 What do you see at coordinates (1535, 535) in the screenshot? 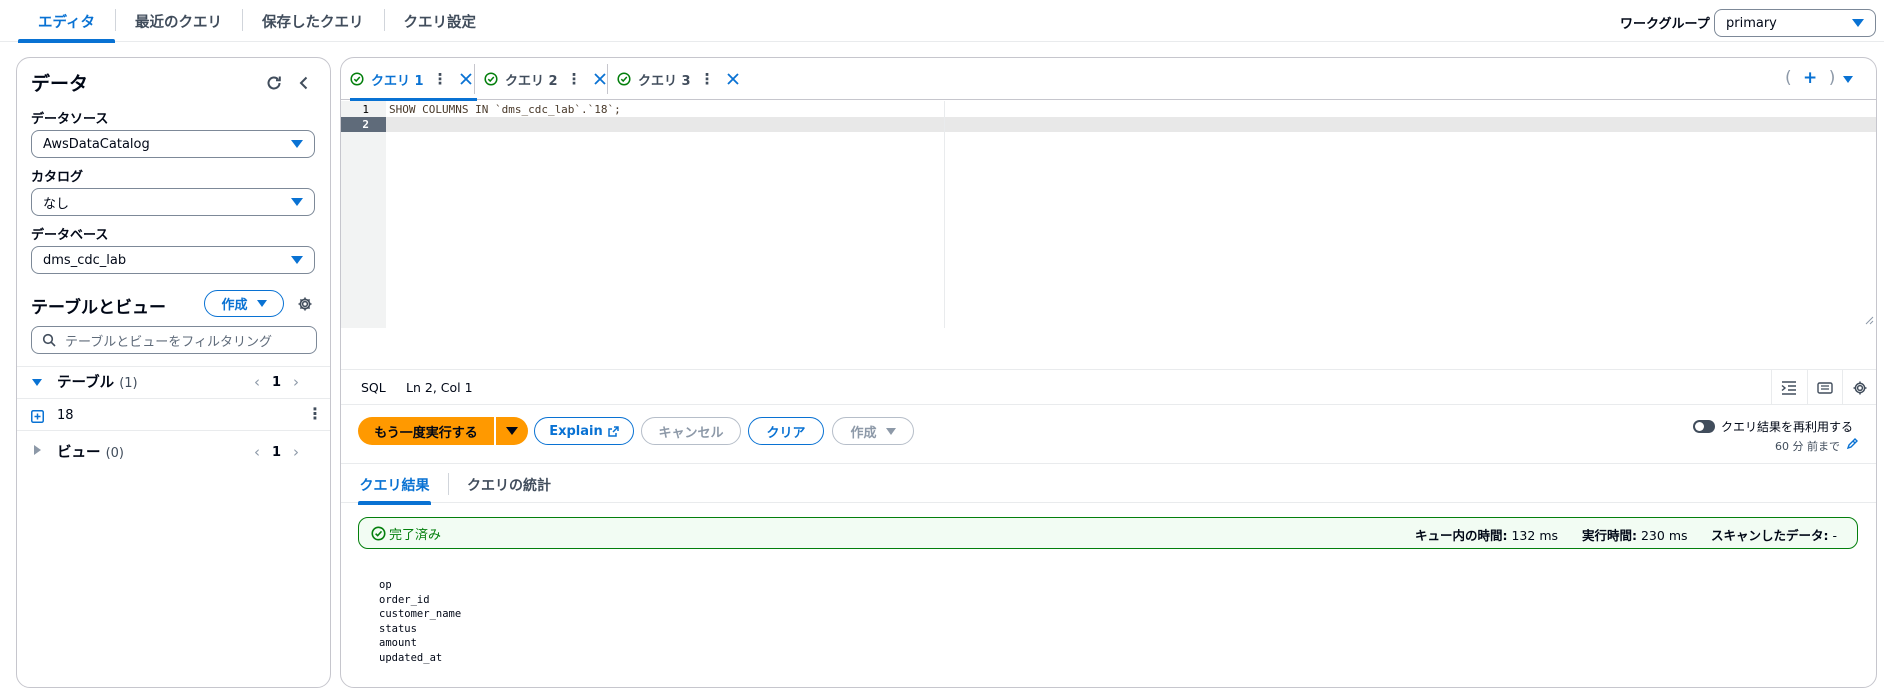
I see `queue-time-value: 132 ms` at bounding box center [1535, 535].